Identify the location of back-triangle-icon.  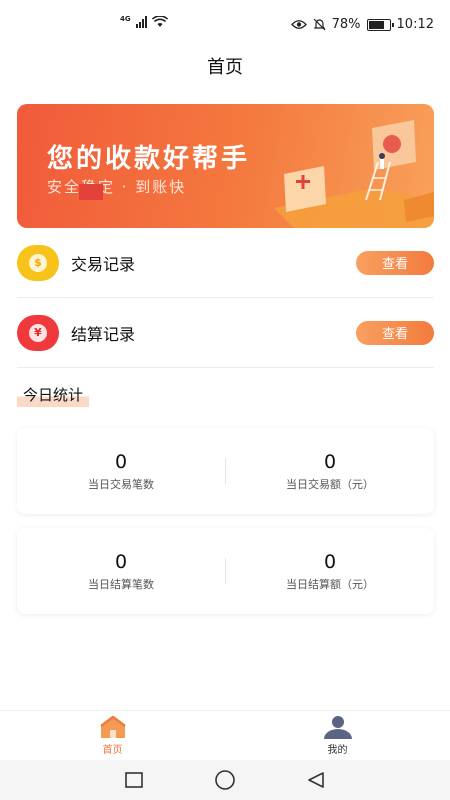
(316, 780).